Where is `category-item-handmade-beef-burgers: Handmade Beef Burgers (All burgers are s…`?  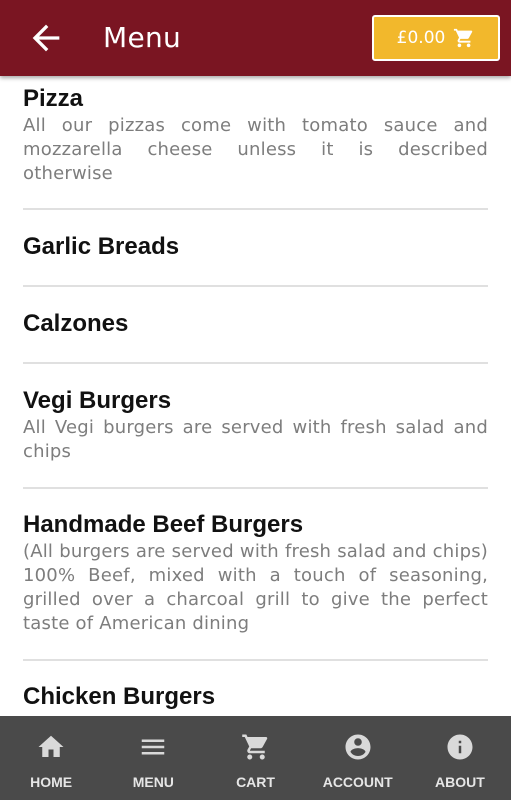
category-item-handmade-beef-burgers: Handmade Beef Burgers (All burgers are s… is located at coordinates (255, 573).